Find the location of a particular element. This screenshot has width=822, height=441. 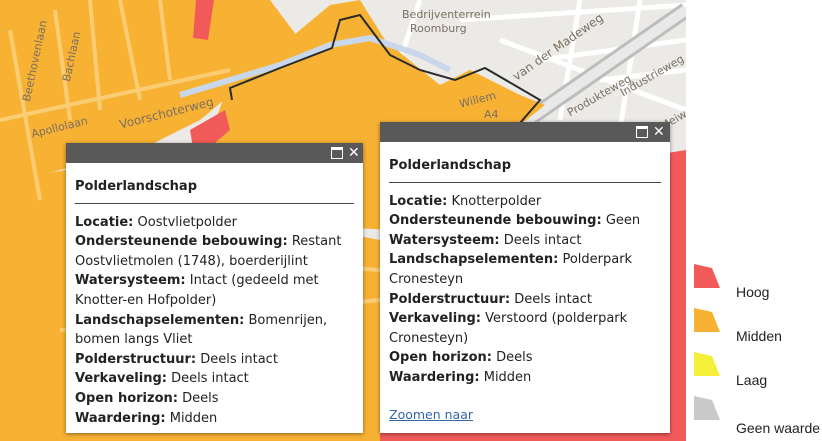

map-label-bedrijventerrein: Bedrijventerrein is located at coordinates (446, 14).